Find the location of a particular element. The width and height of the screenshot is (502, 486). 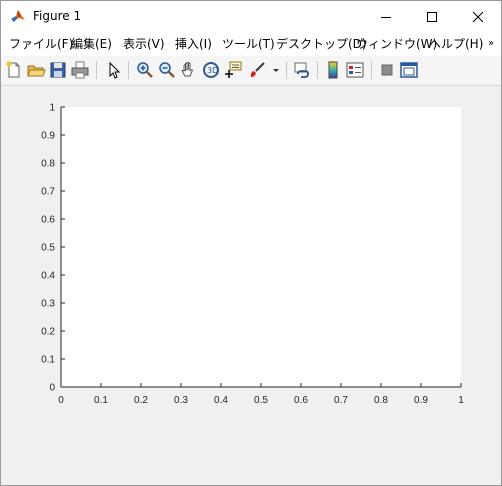

maximize-icon is located at coordinates (432, 17).